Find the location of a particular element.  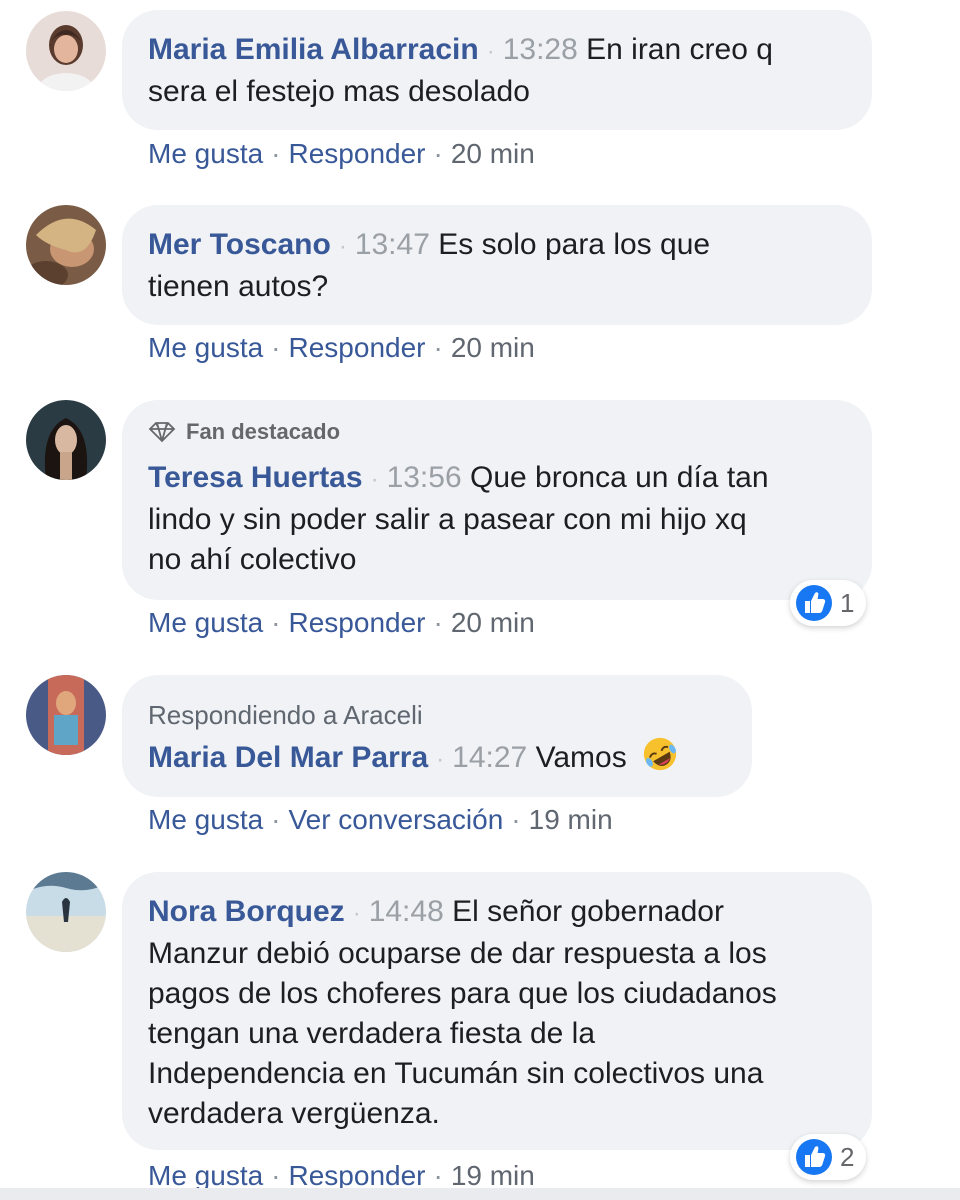

diamond-icon is located at coordinates (162, 432).